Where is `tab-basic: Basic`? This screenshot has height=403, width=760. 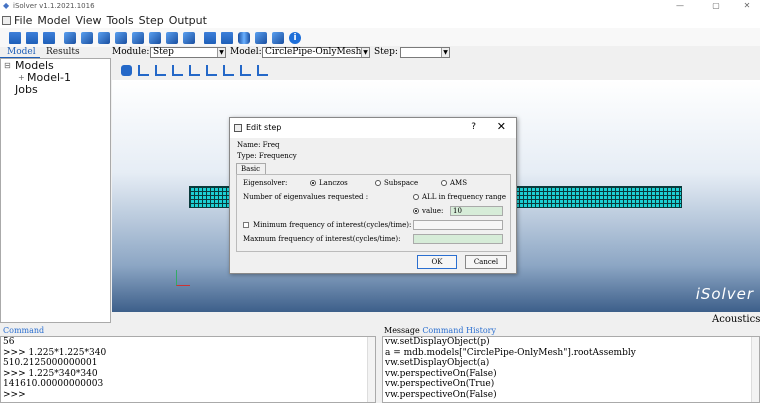 tab-basic: Basic is located at coordinates (251, 168).